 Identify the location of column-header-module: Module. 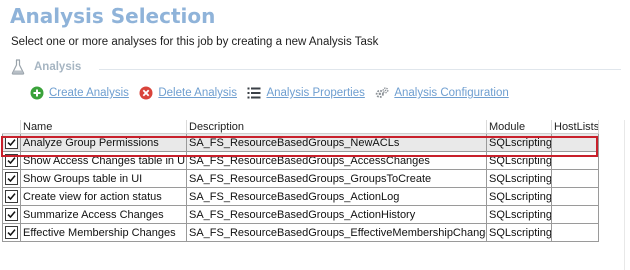
(519, 127).